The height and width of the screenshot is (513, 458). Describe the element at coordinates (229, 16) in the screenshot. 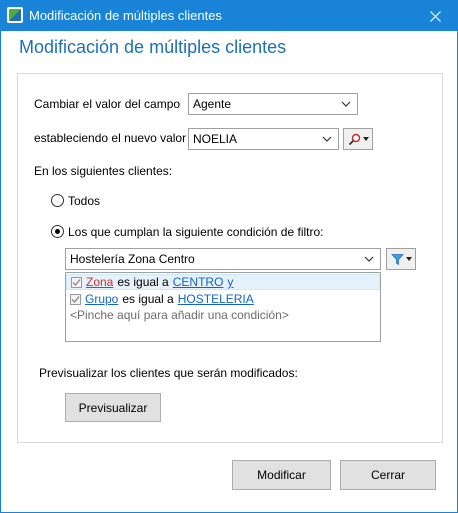

I see `title-bar: Modificación de múltiples clientes` at that location.